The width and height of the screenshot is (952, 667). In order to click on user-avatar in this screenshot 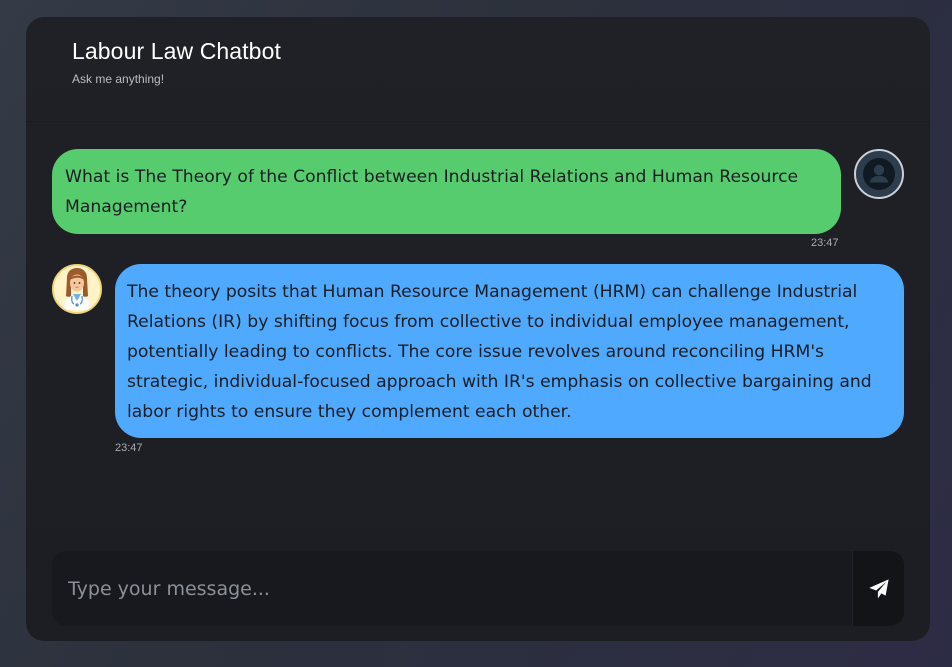, I will do `click(879, 174)`.